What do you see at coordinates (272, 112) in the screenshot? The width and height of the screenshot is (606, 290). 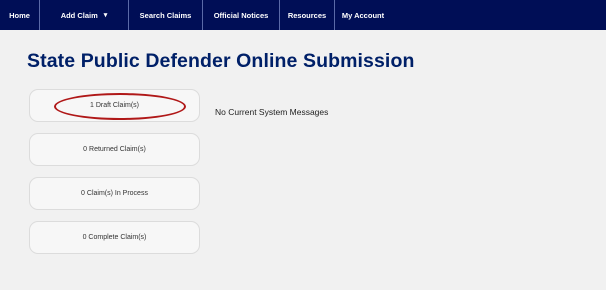 I see `system-message: No Current System Messages` at bounding box center [272, 112].